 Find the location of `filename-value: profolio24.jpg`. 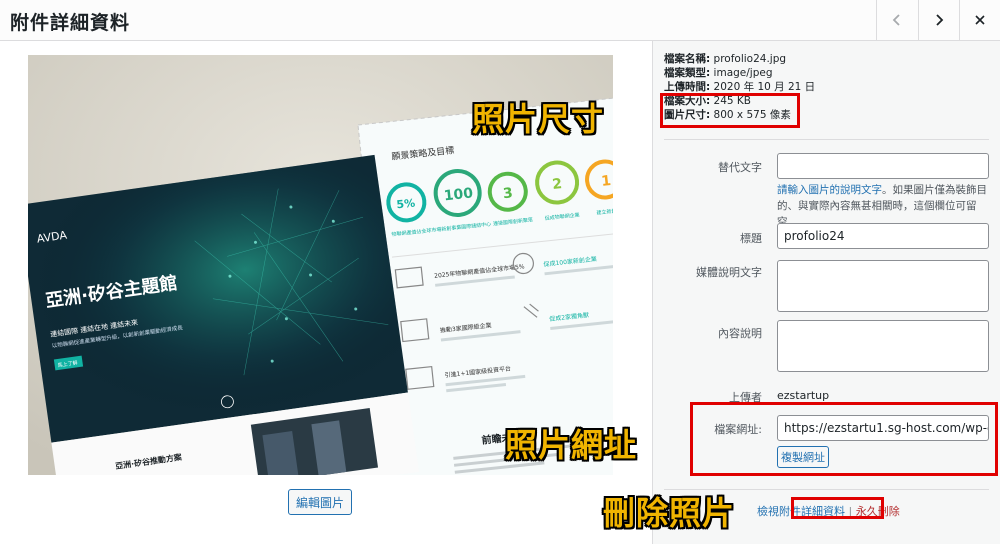

filename-value: profolio24.jpg is located at coordinates (750, 59).